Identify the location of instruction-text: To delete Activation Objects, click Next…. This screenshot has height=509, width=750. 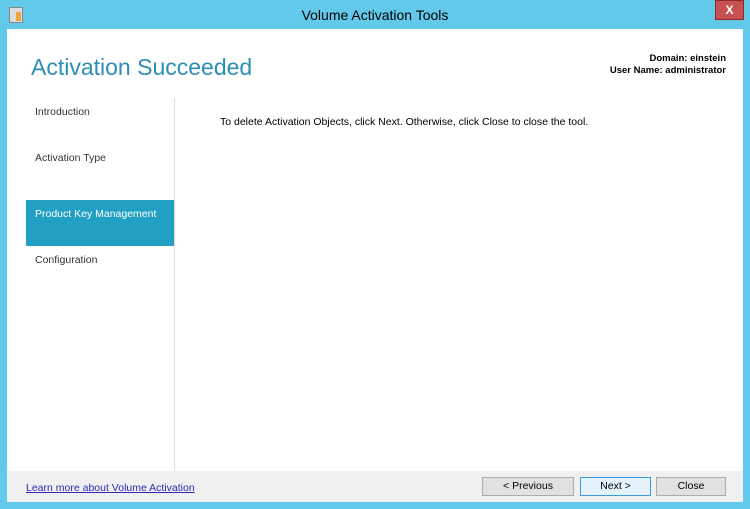
(404, 122).